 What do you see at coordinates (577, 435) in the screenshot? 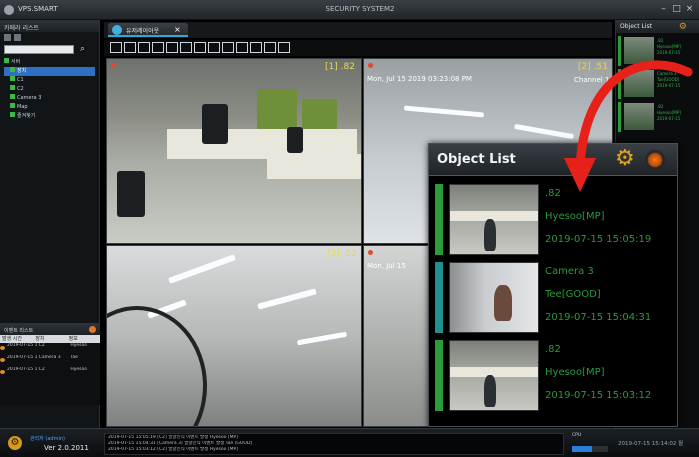
I see `cpu-label: CPU` at bounding box center [577, 435].